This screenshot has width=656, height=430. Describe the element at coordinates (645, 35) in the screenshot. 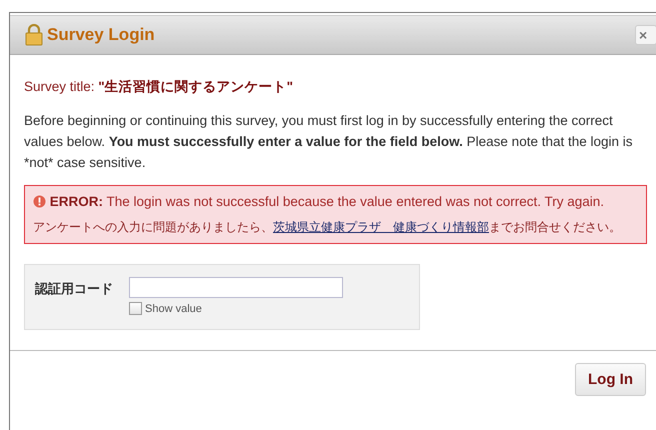

I see `close-button: ×` at that location.